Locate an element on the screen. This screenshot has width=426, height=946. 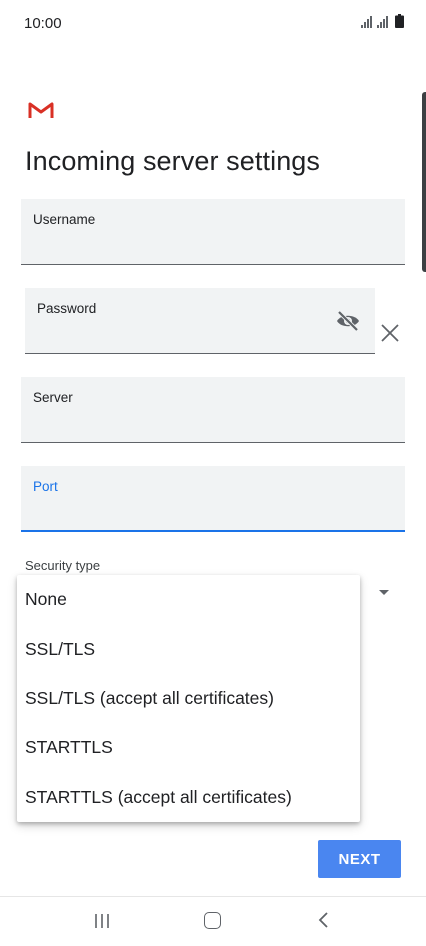
nav-divider is located at coordinates (213, 896).